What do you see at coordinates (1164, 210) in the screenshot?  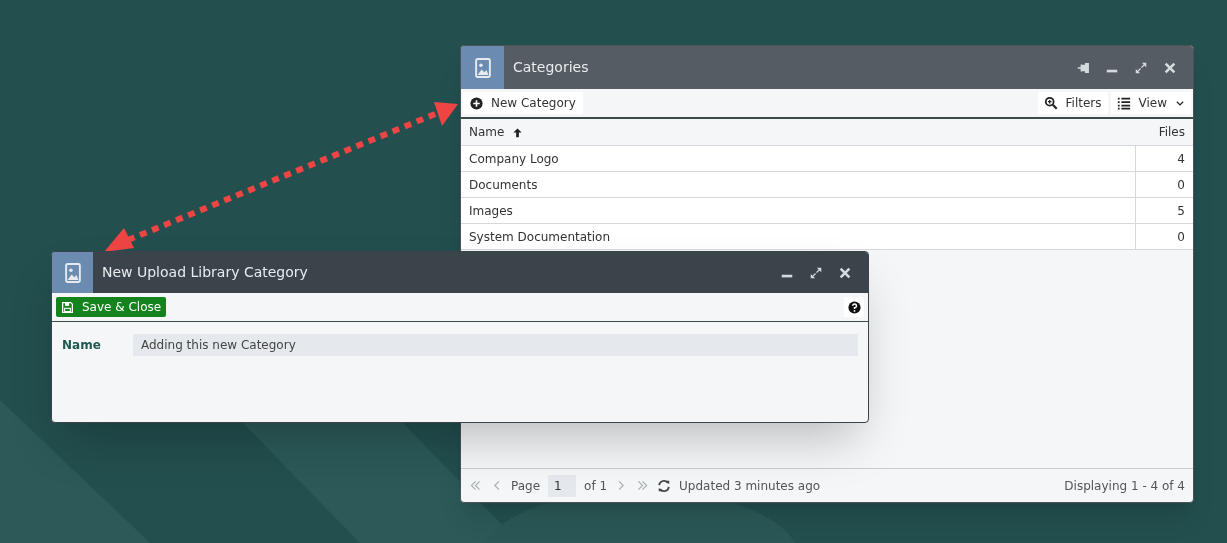 I see `table-cell: 5` at bounding box center [1164, 210].